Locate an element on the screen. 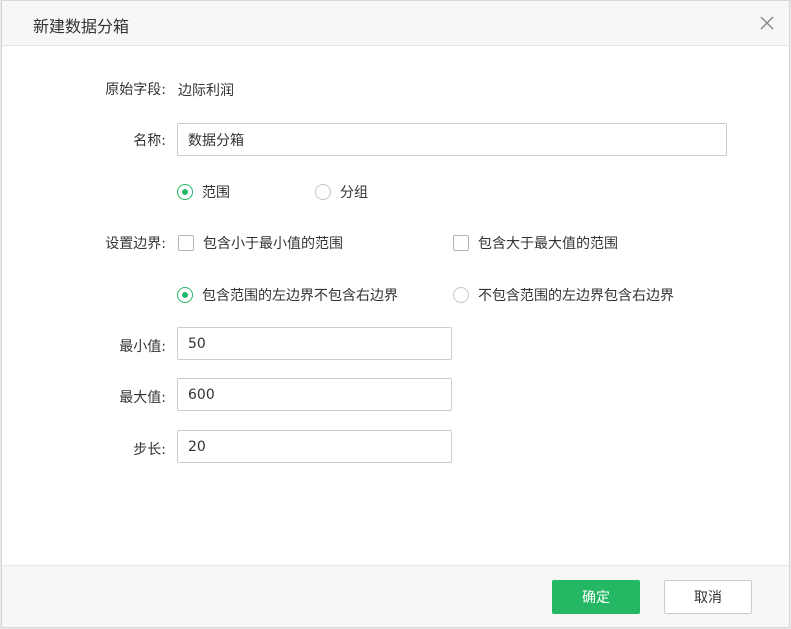 This screenshot has width=791, height=629. confirm-button: 确定 is located at coordinates (596, 597).